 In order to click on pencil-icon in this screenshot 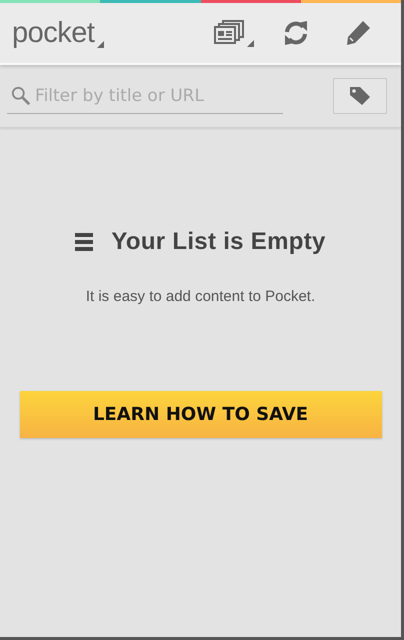, I will do `click(358, 33)`.